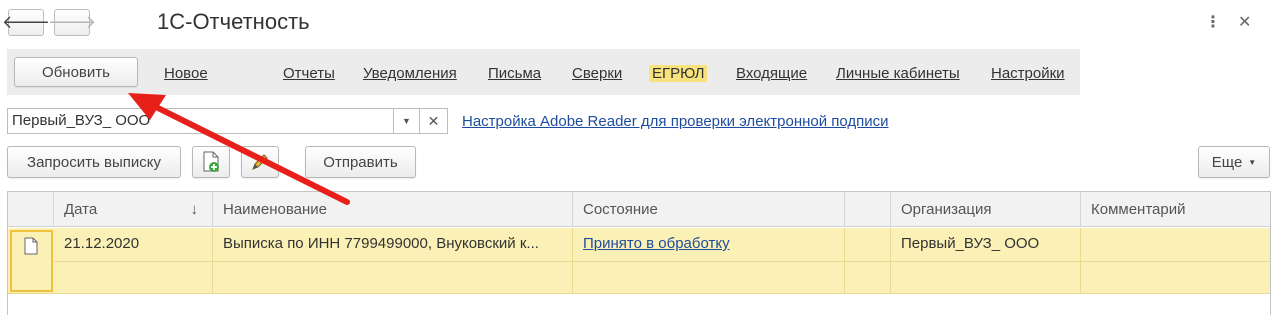  What do you see at coordinates (133, 261) in the screenshot?
I see `cell-date: 21.12.2020` at bounding box center [133, 261].